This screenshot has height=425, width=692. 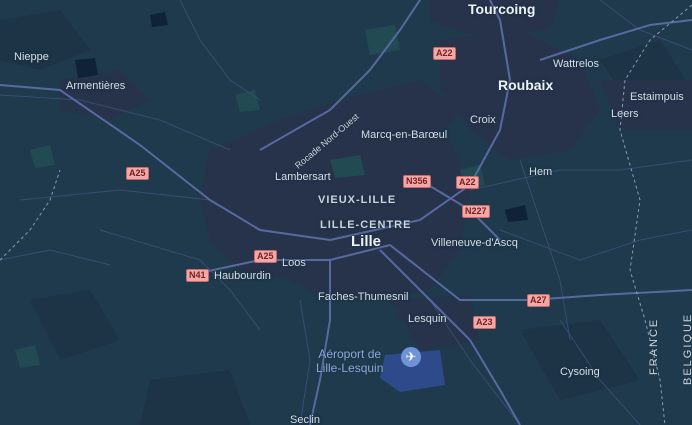 I want to click on place-hem: Hem, so click(x=540, y=172).